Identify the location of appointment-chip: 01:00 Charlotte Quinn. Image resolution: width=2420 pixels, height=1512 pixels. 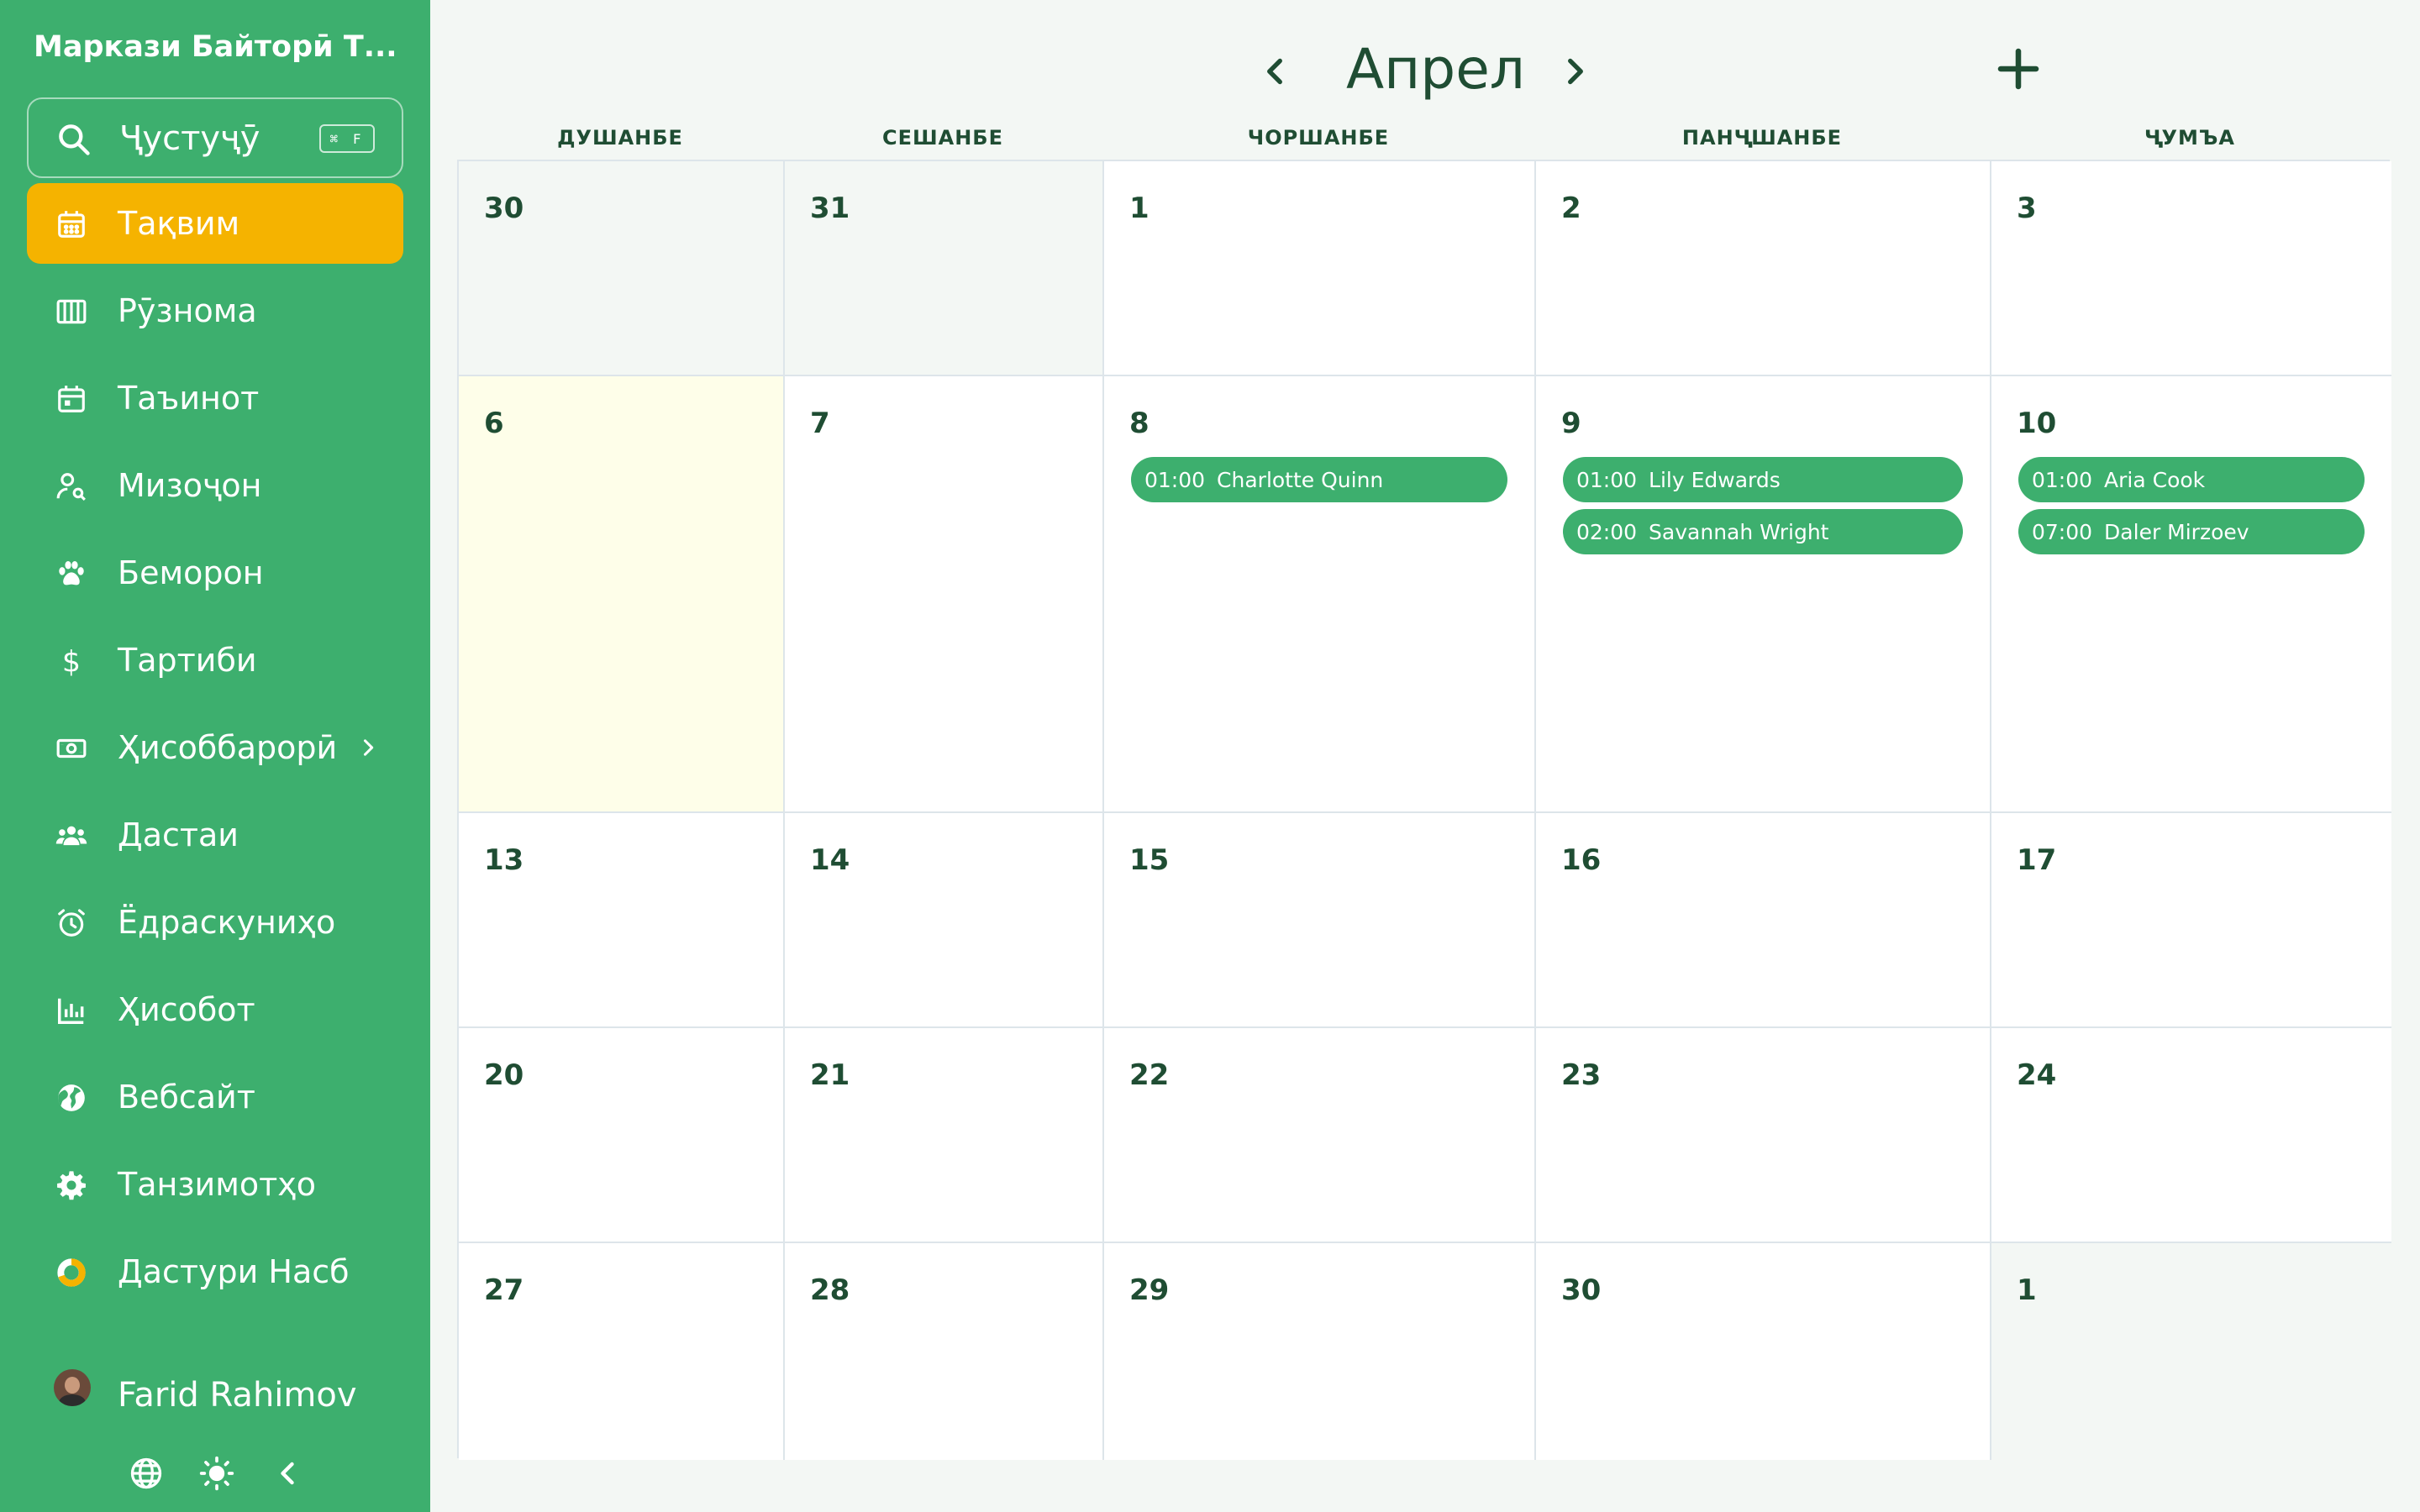
(1319, 479).